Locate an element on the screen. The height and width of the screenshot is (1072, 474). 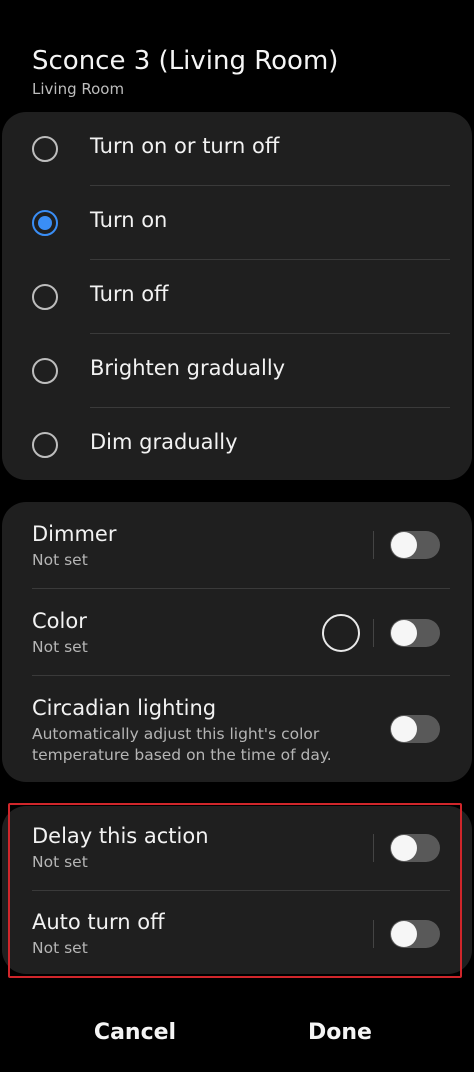
option-label: Turn on is located at coordinates (129, 220).